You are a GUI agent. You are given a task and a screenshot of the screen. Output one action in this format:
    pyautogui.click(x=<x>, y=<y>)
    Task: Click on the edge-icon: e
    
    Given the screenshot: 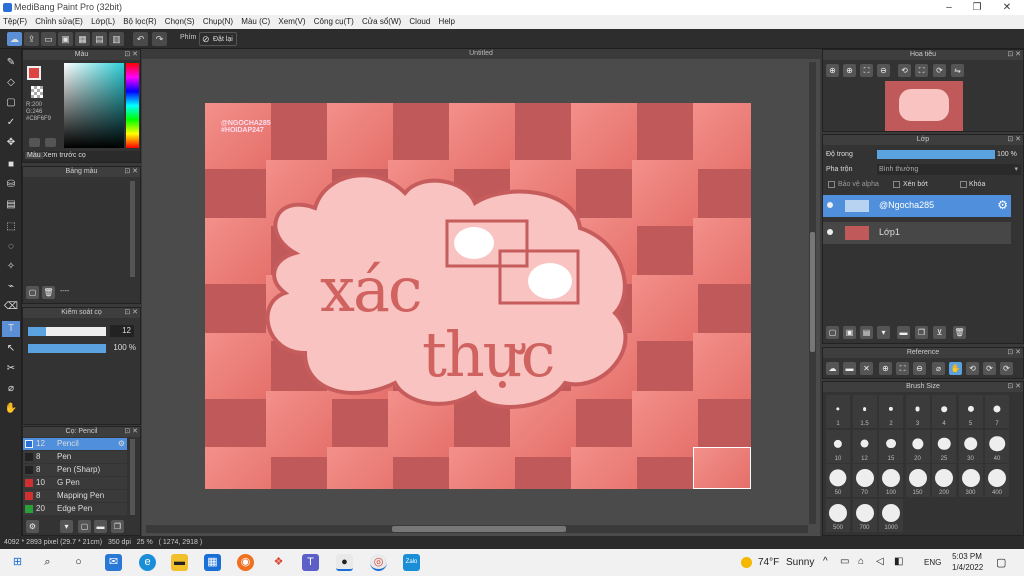 What is the action you would take?
    pyautogui.click(x=147, y=562)
    